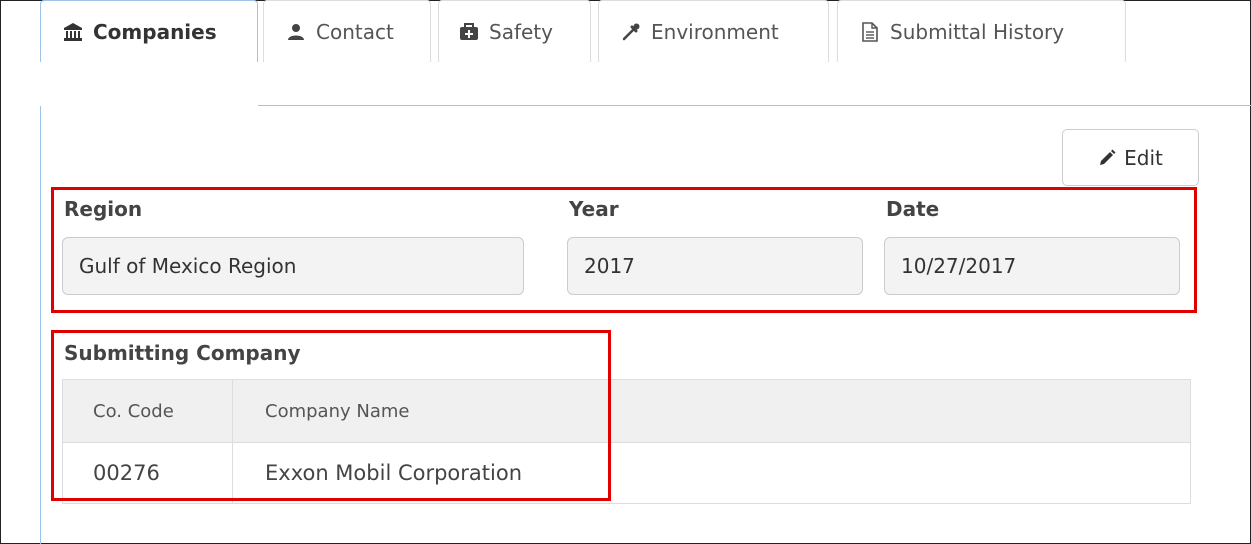 This screenshot has width=1251, height=544. I want to click on tab-label: Contact, so click(355, 31).